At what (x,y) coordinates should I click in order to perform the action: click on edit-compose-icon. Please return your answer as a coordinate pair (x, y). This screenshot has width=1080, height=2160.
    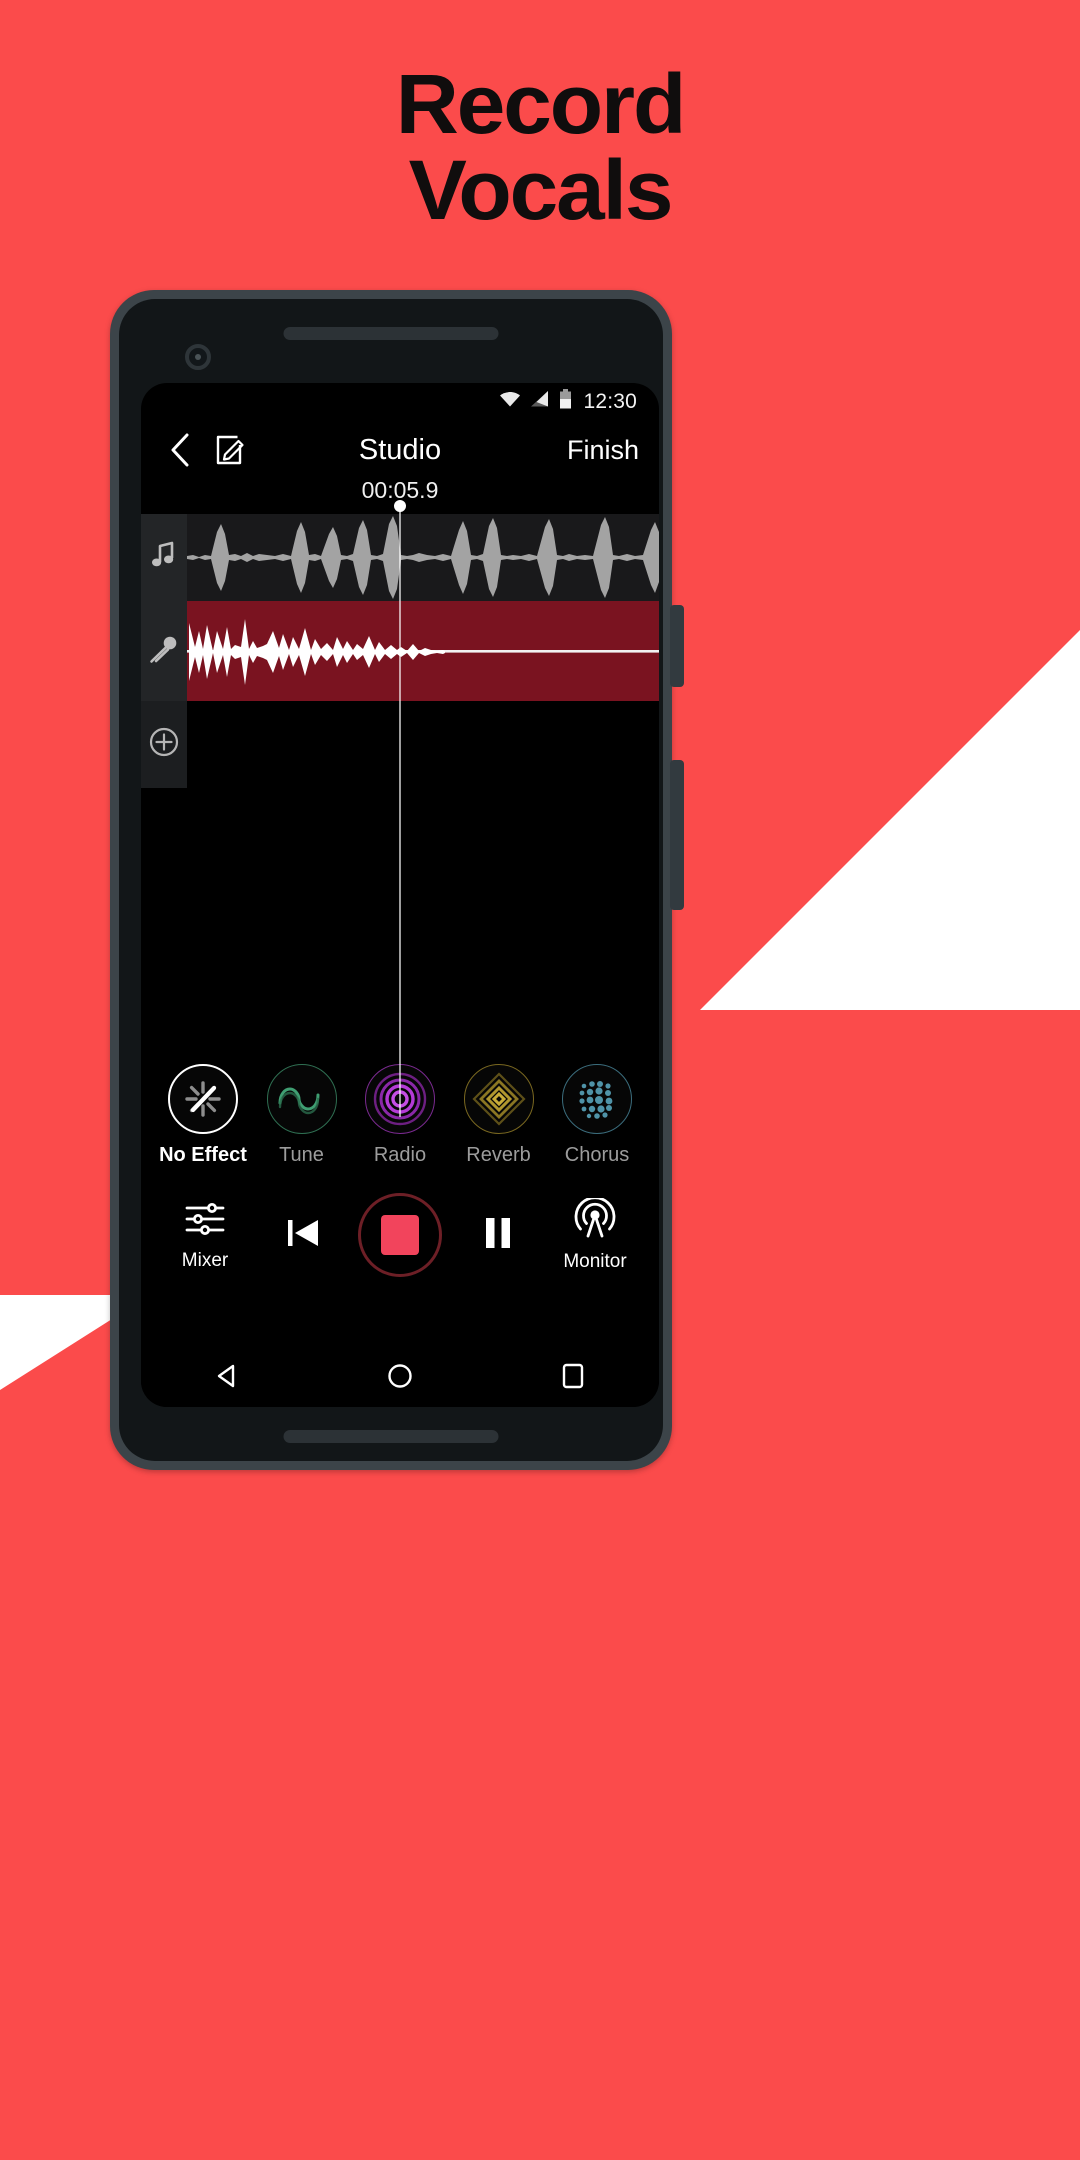
    Looking at the image, I should click on (230, 450).